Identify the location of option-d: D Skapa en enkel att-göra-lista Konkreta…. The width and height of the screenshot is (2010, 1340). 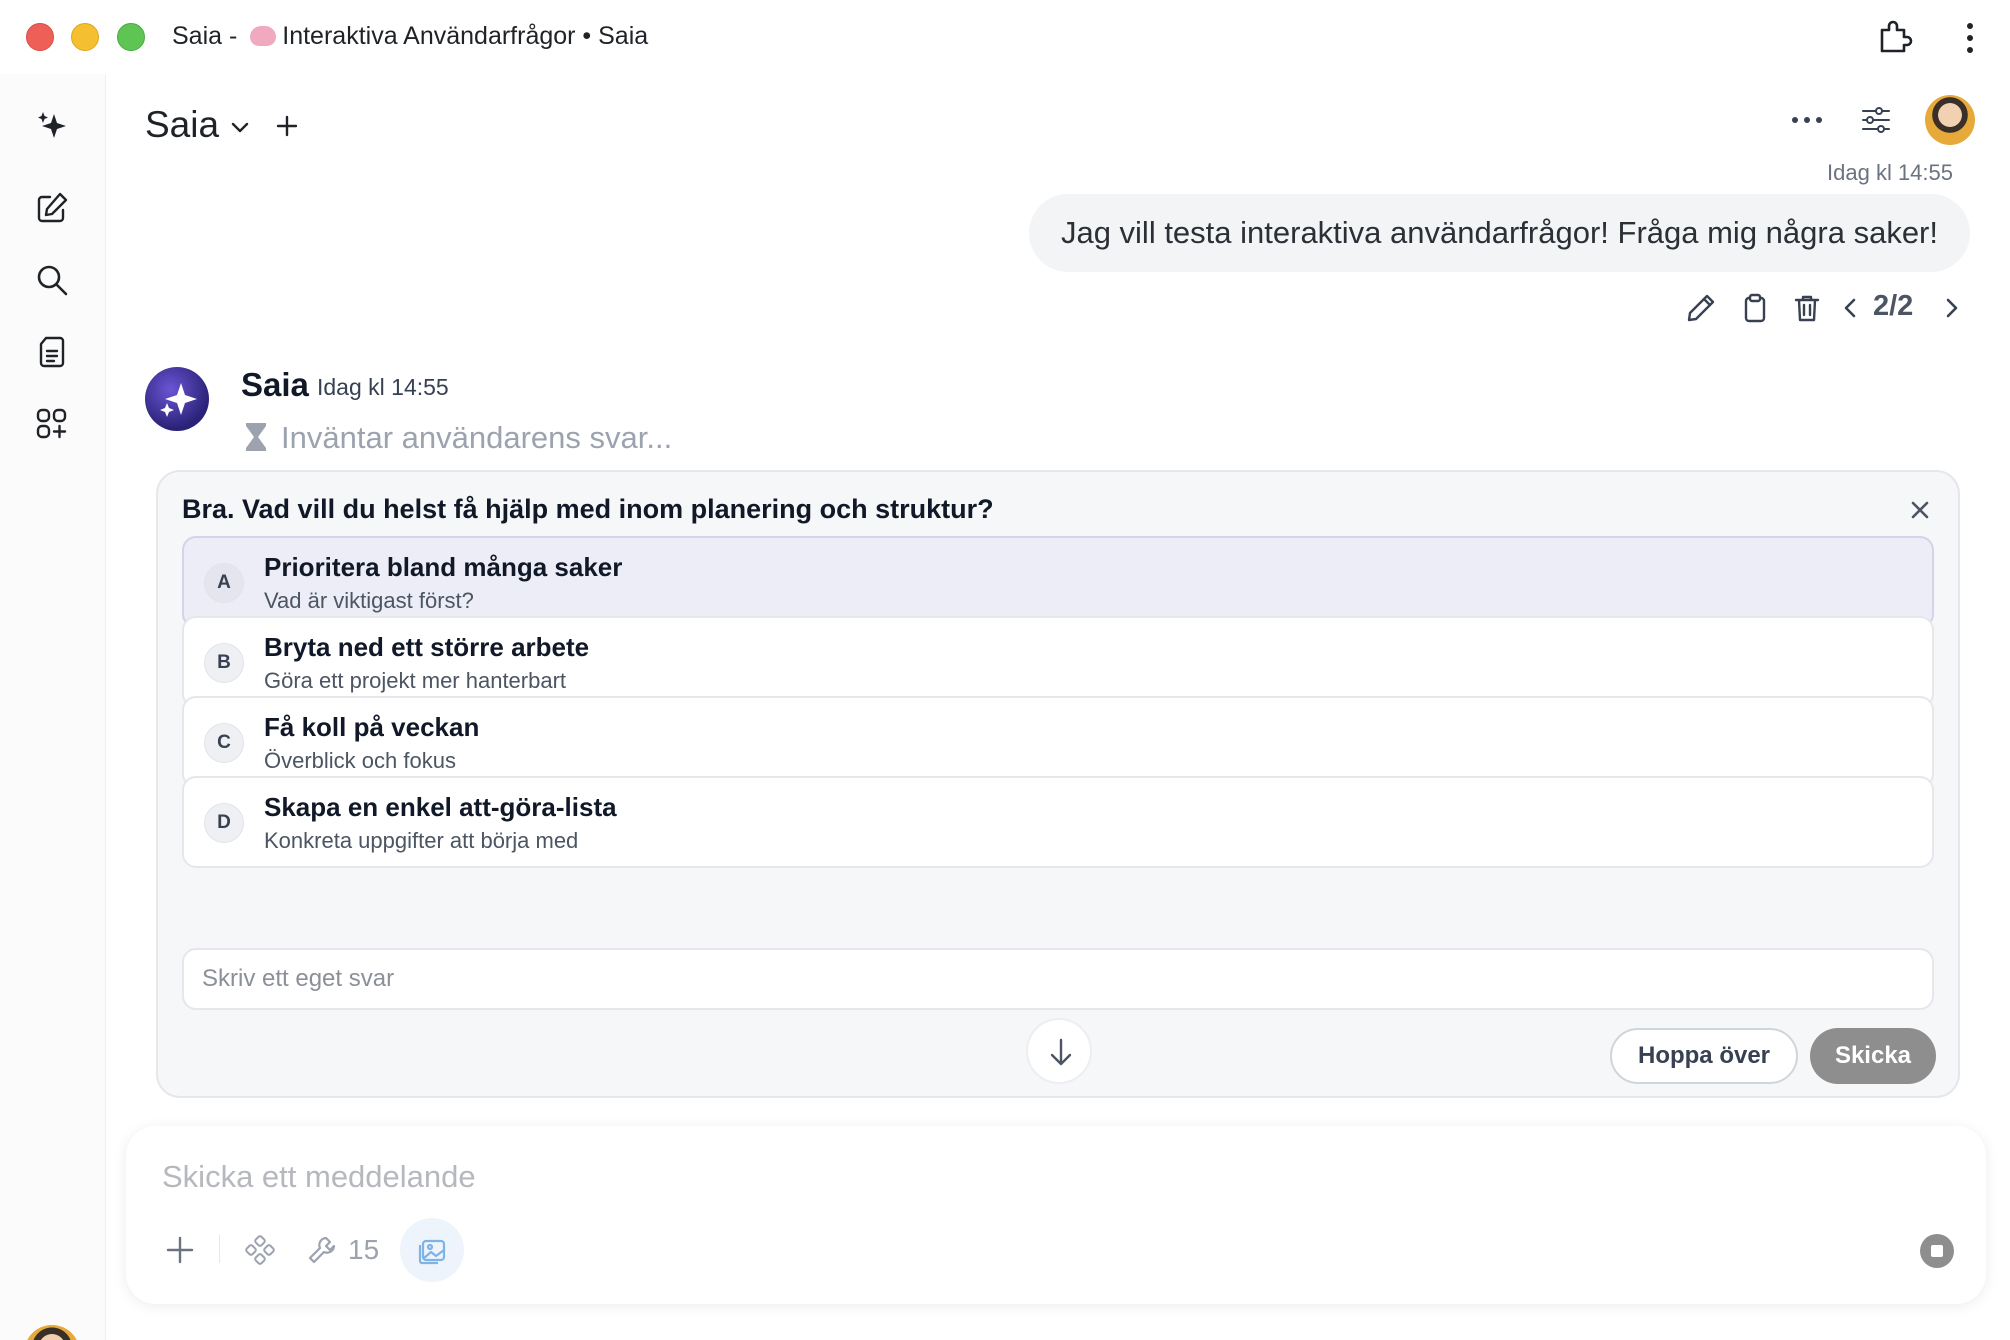
(1058, 822).